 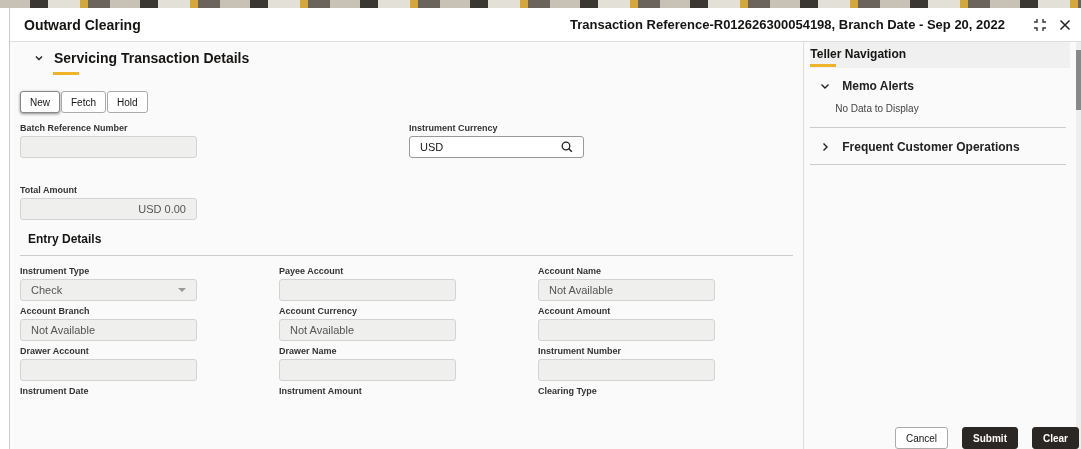 What do you see at coordinates (877, 109) in the screenshot?
I see `empty-message: No Data to Display` at bounding box center [877, 109].